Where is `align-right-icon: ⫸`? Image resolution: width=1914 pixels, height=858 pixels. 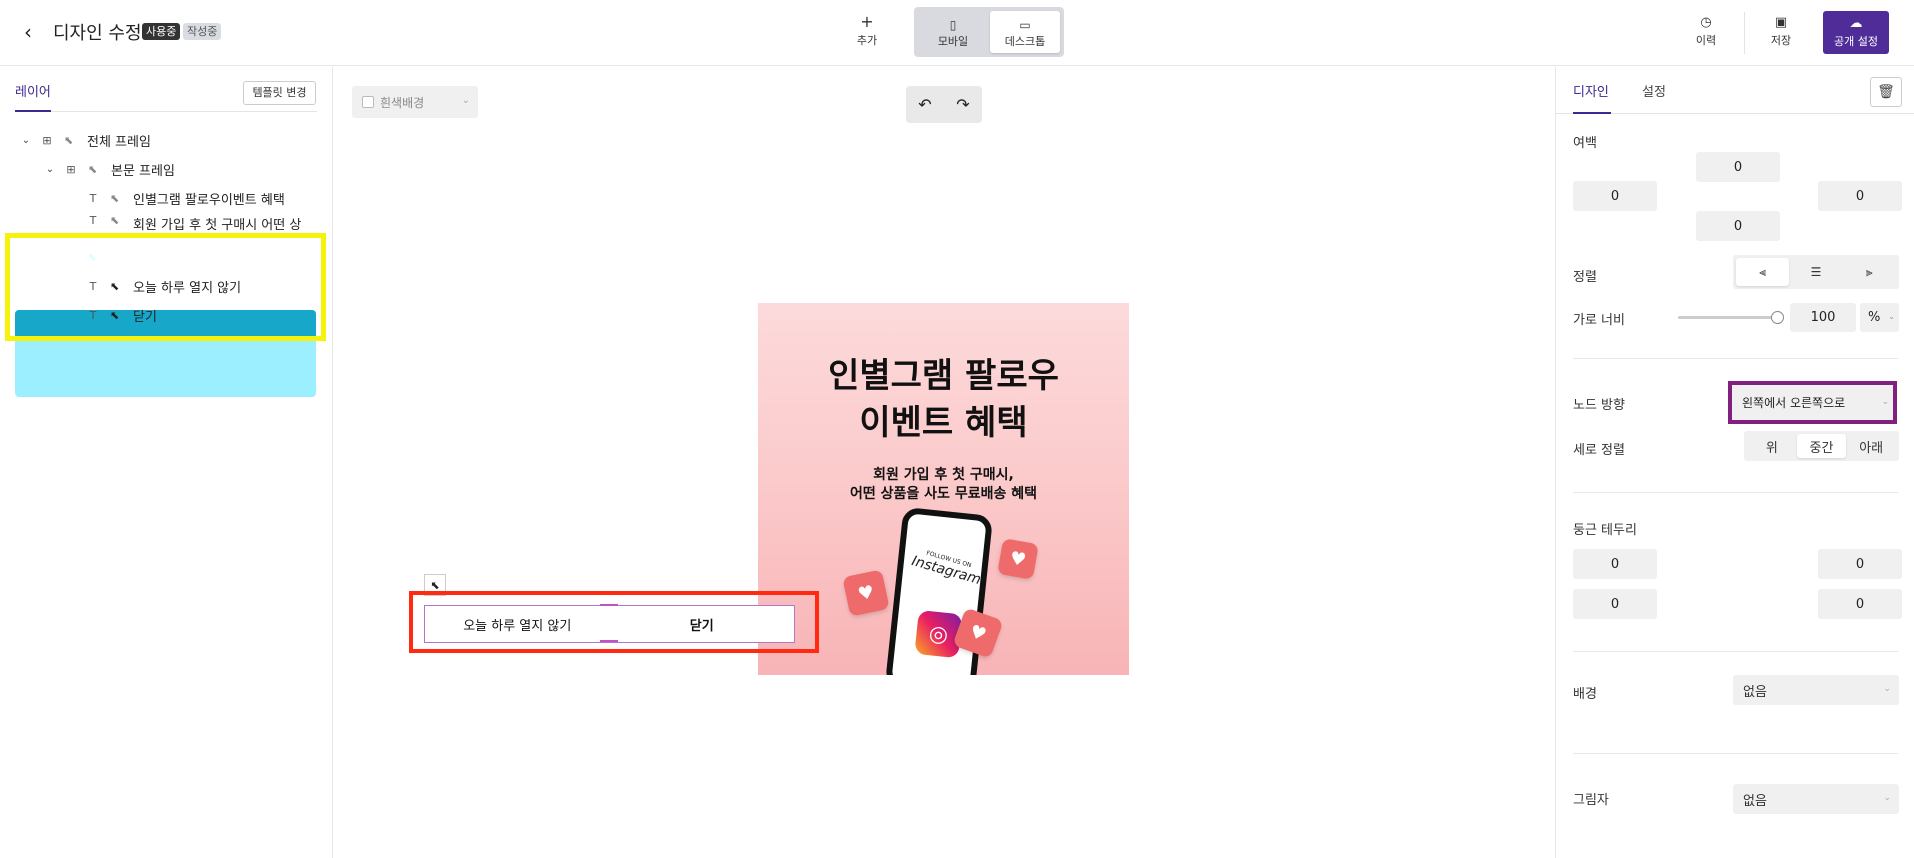
align-right-icon: ⫸ is located at coordinates (1869, 272).